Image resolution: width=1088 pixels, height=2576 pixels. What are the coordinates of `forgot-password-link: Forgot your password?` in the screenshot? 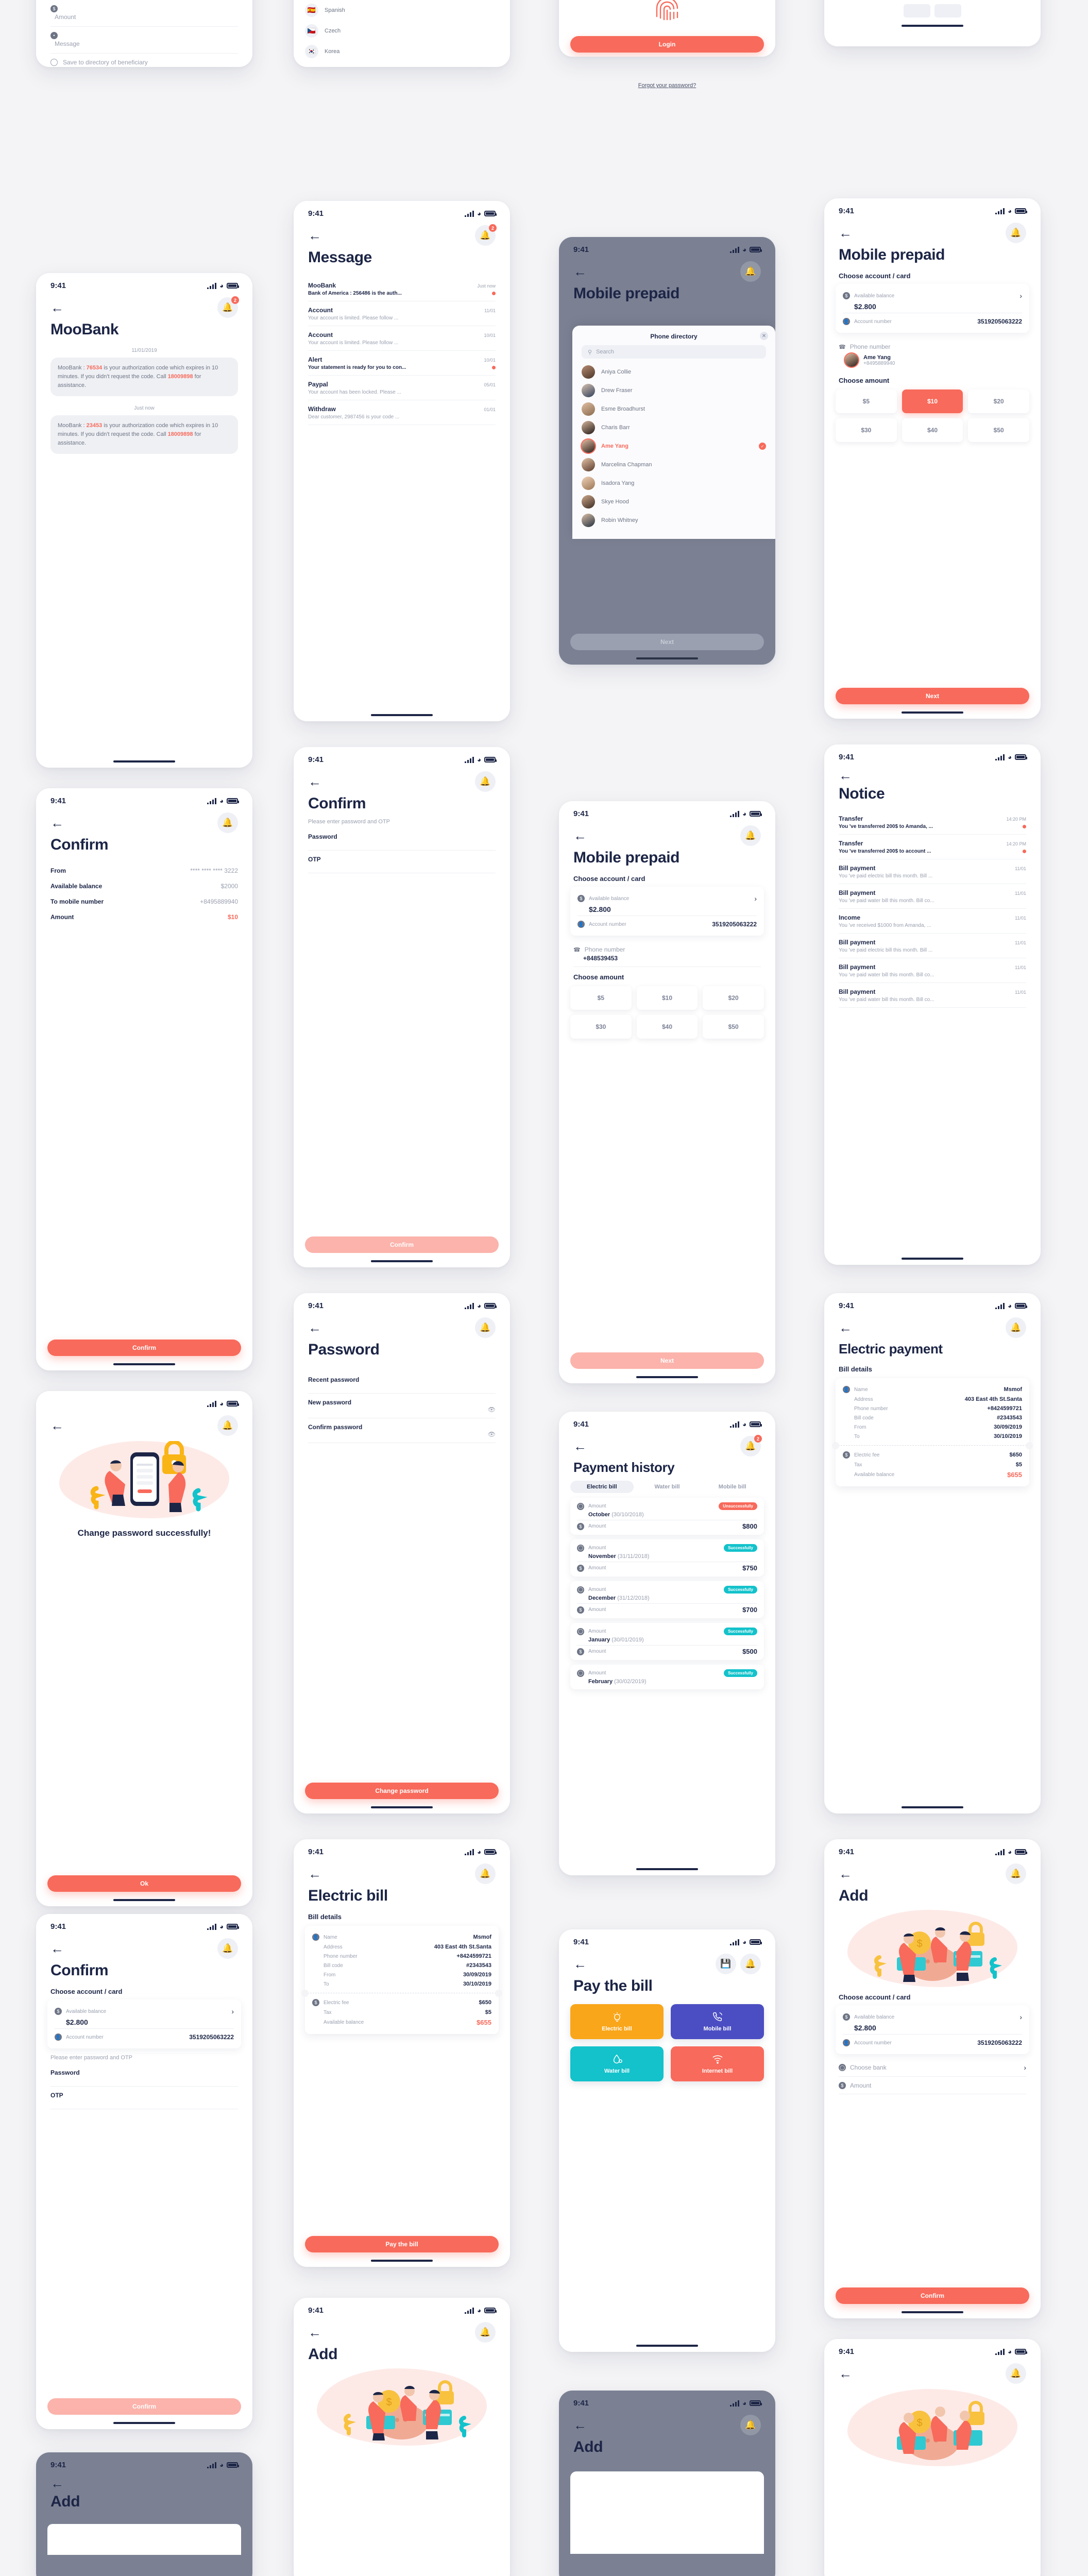 It's located at (667, 85).